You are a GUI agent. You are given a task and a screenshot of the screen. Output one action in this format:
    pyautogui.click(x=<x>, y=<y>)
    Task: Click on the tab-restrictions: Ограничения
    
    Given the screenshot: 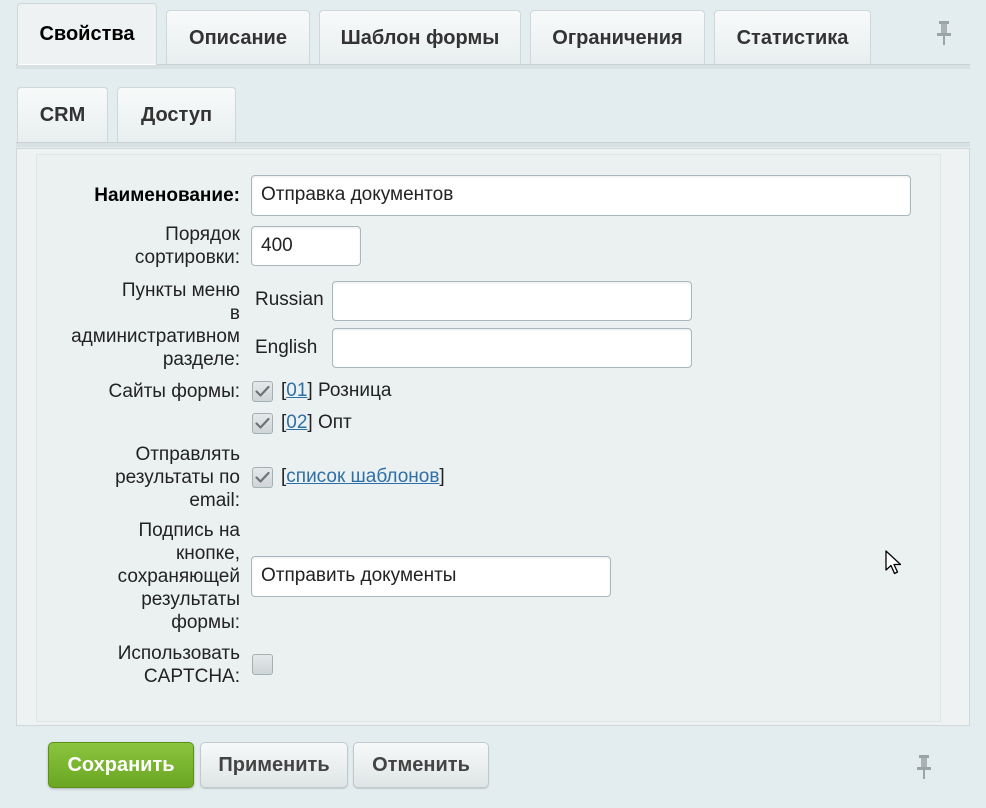 What is the action you would take?
    pyautogui.click(x=617, y=37)
    